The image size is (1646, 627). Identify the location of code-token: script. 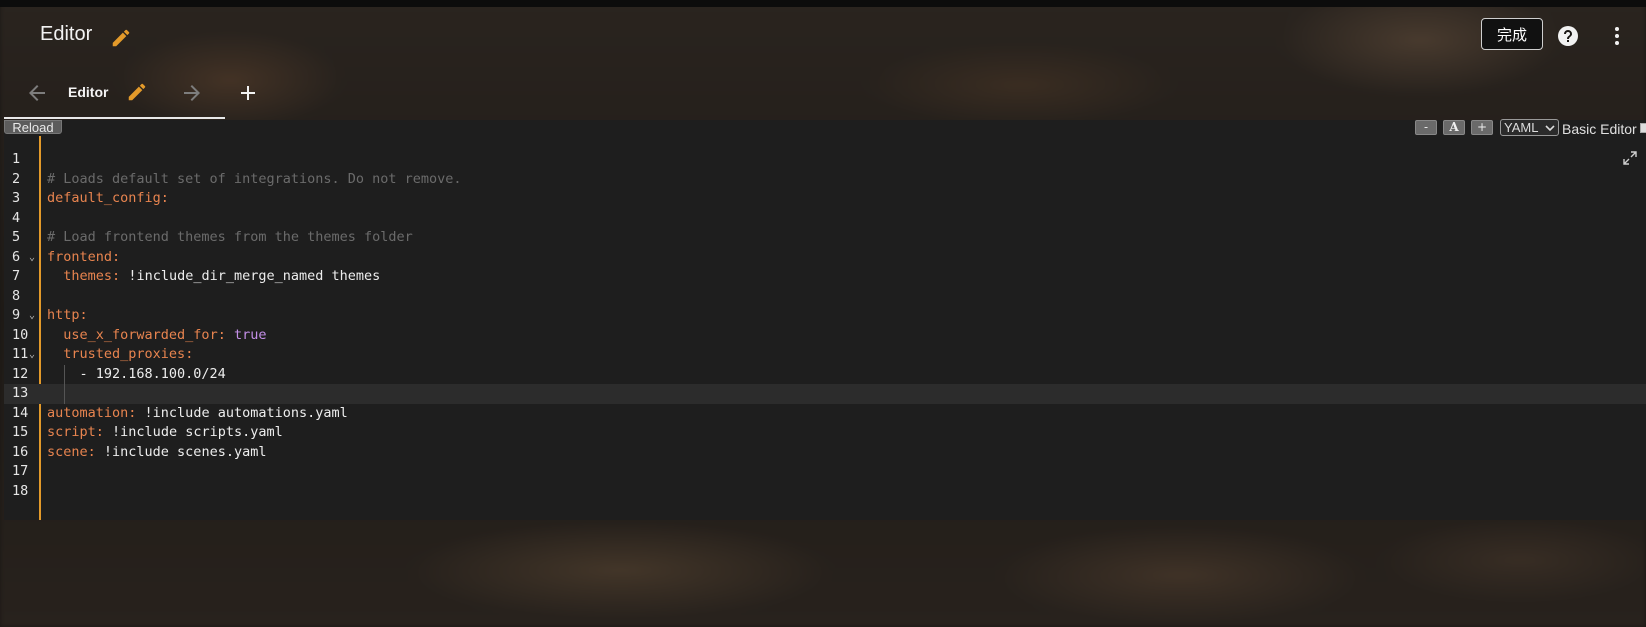
(71, 432).